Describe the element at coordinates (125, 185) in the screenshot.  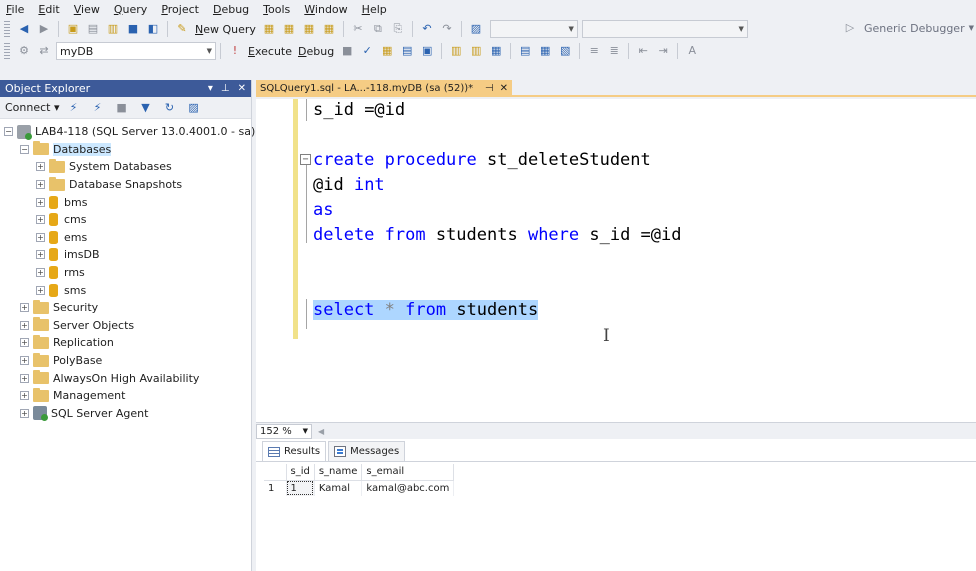
I see `tree-node-database-snapshots: + Database Snapshots` at that location.